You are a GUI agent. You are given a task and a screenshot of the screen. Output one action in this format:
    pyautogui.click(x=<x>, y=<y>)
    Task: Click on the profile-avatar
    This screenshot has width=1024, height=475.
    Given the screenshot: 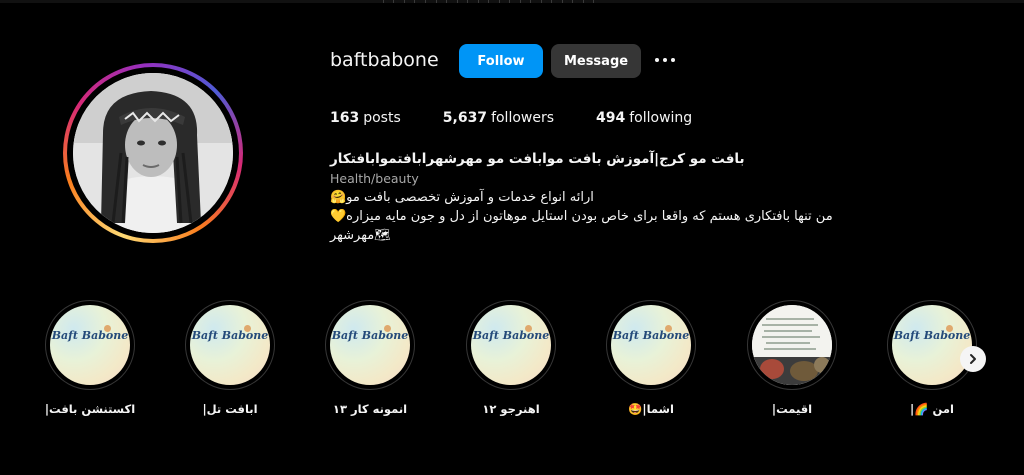 What is the action you would take?
    pyautogui.click(x=153, y=153)
    